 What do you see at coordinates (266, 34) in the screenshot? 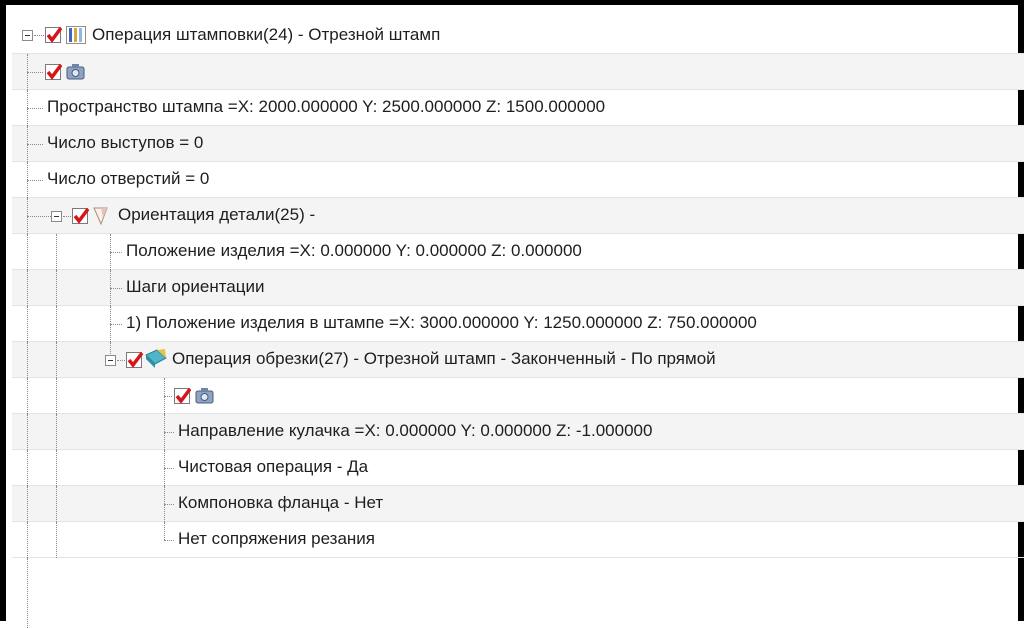
I see `tree-item-label: Операция штамповки(24) - Отрезной штамп` at bounding box center [266, 34].